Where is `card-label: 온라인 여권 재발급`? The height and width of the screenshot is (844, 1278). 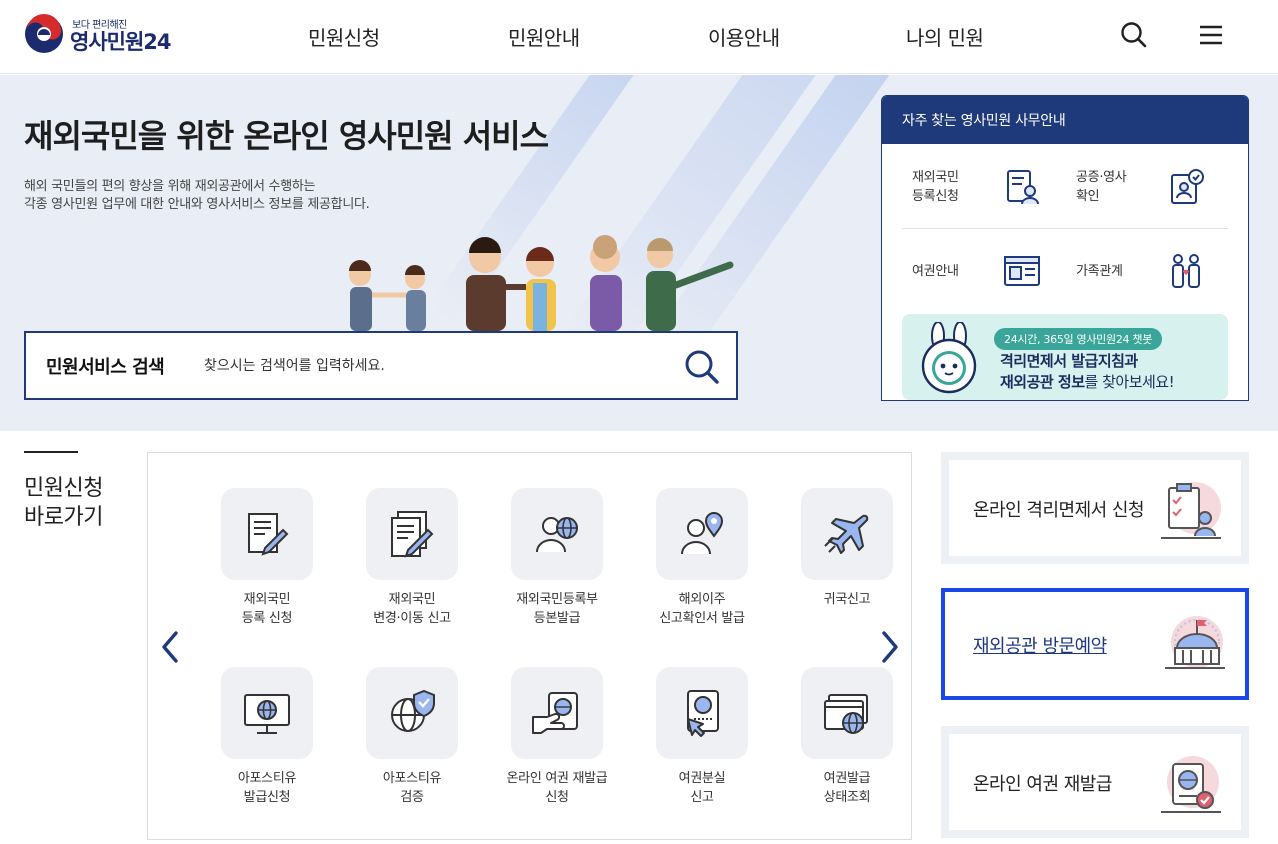 card-label: 온라인 여권 재발급 is located at coordinates (1042, 784).